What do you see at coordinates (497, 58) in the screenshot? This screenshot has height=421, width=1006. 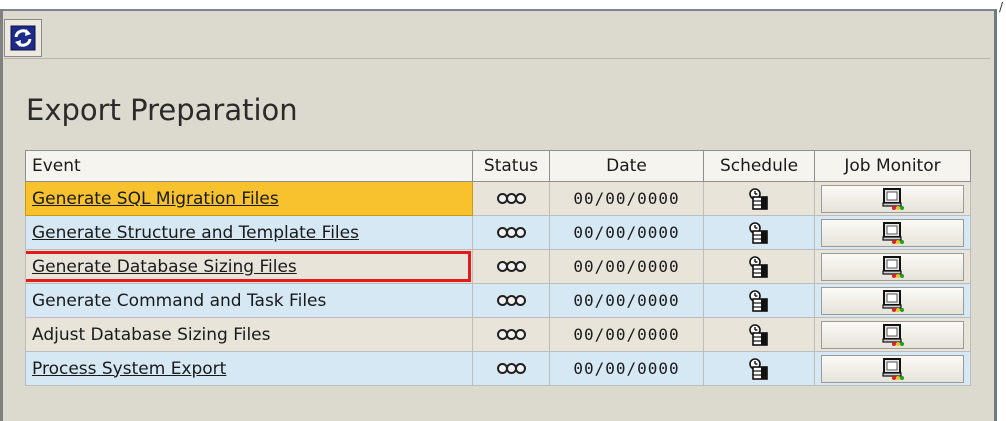 I see `toolbar-divider` at bounding box center [497, 58].